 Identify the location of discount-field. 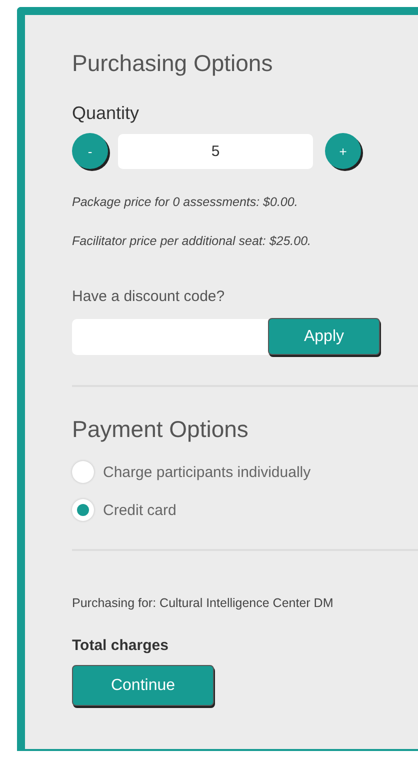
(170, 336).